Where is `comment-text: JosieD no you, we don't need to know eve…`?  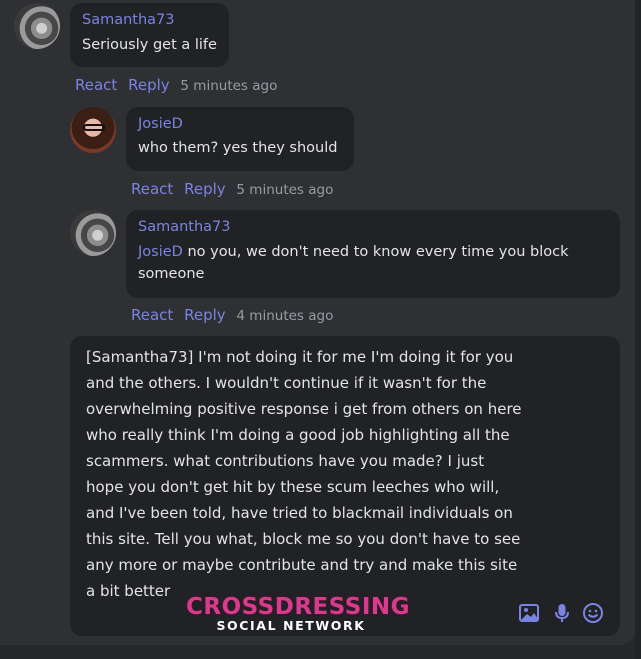
comment-text: JosieD no you, we don't need to know eve… is located at coordinates (363, 263).